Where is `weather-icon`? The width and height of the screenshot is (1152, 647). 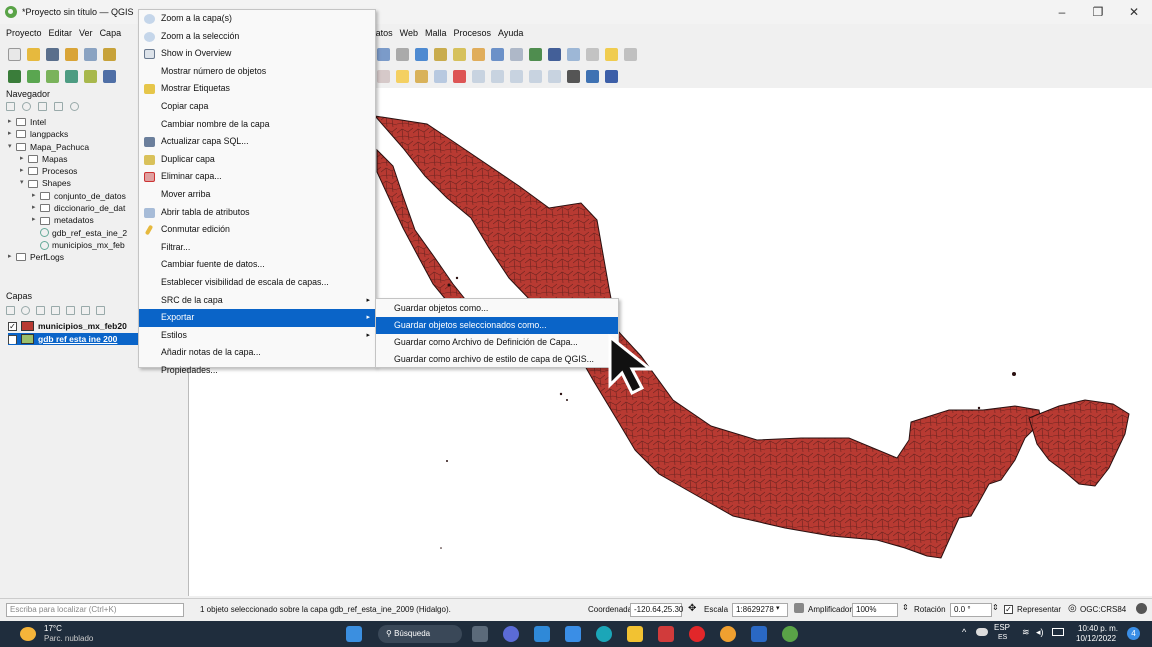 weather-icon is located at coordinates (28, 634).